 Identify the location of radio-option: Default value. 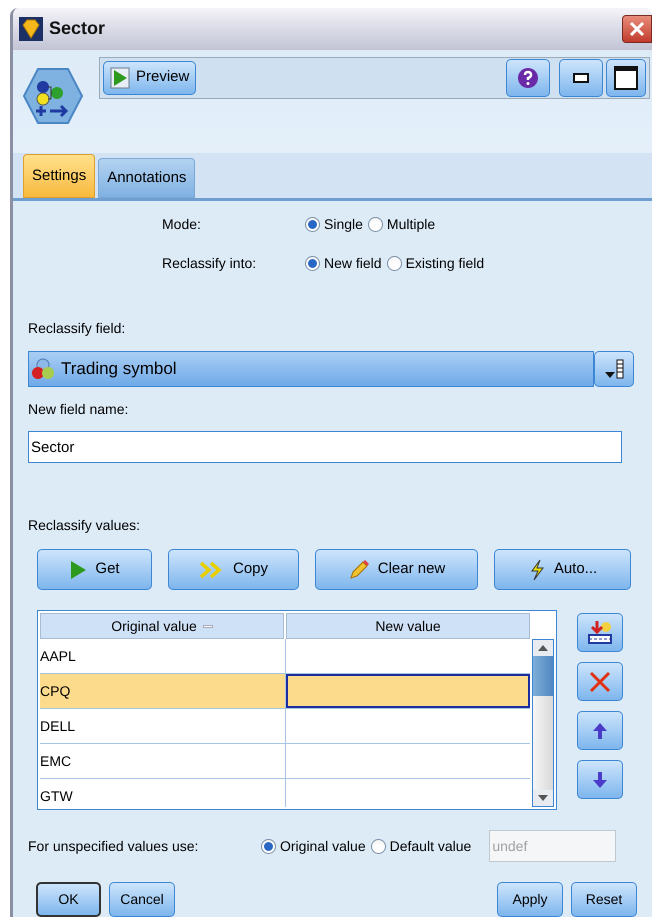
(421, 846).